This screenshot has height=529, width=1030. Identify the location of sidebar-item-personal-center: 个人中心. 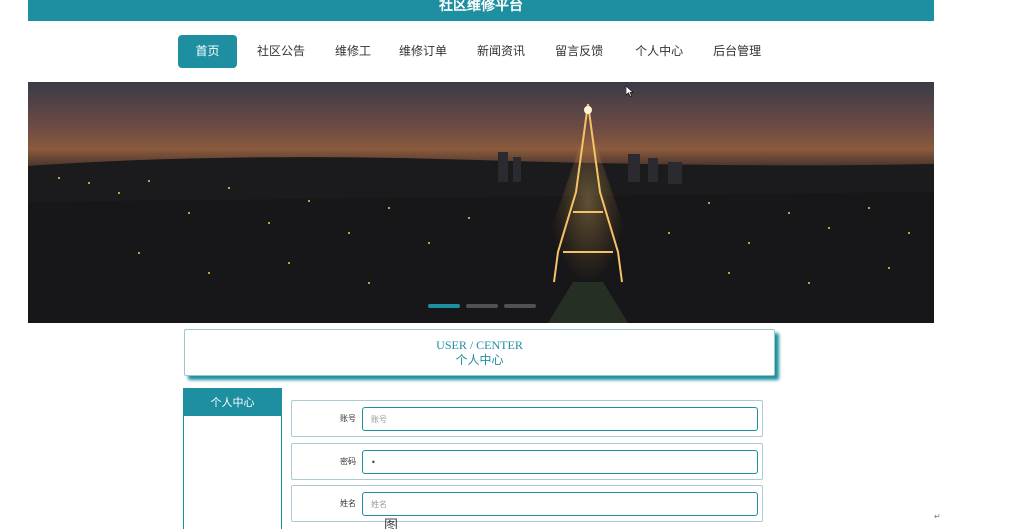
(232, 402).